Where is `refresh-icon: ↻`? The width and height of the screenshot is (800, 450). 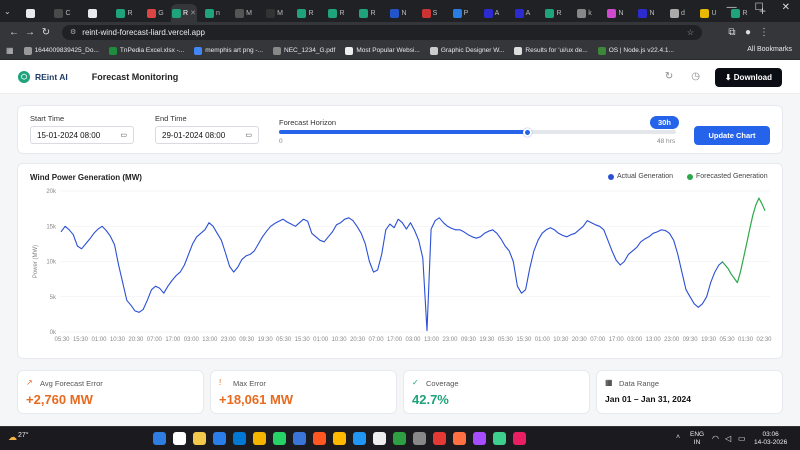
refresh-icon: ↻ is located at coordinates (669, 76).